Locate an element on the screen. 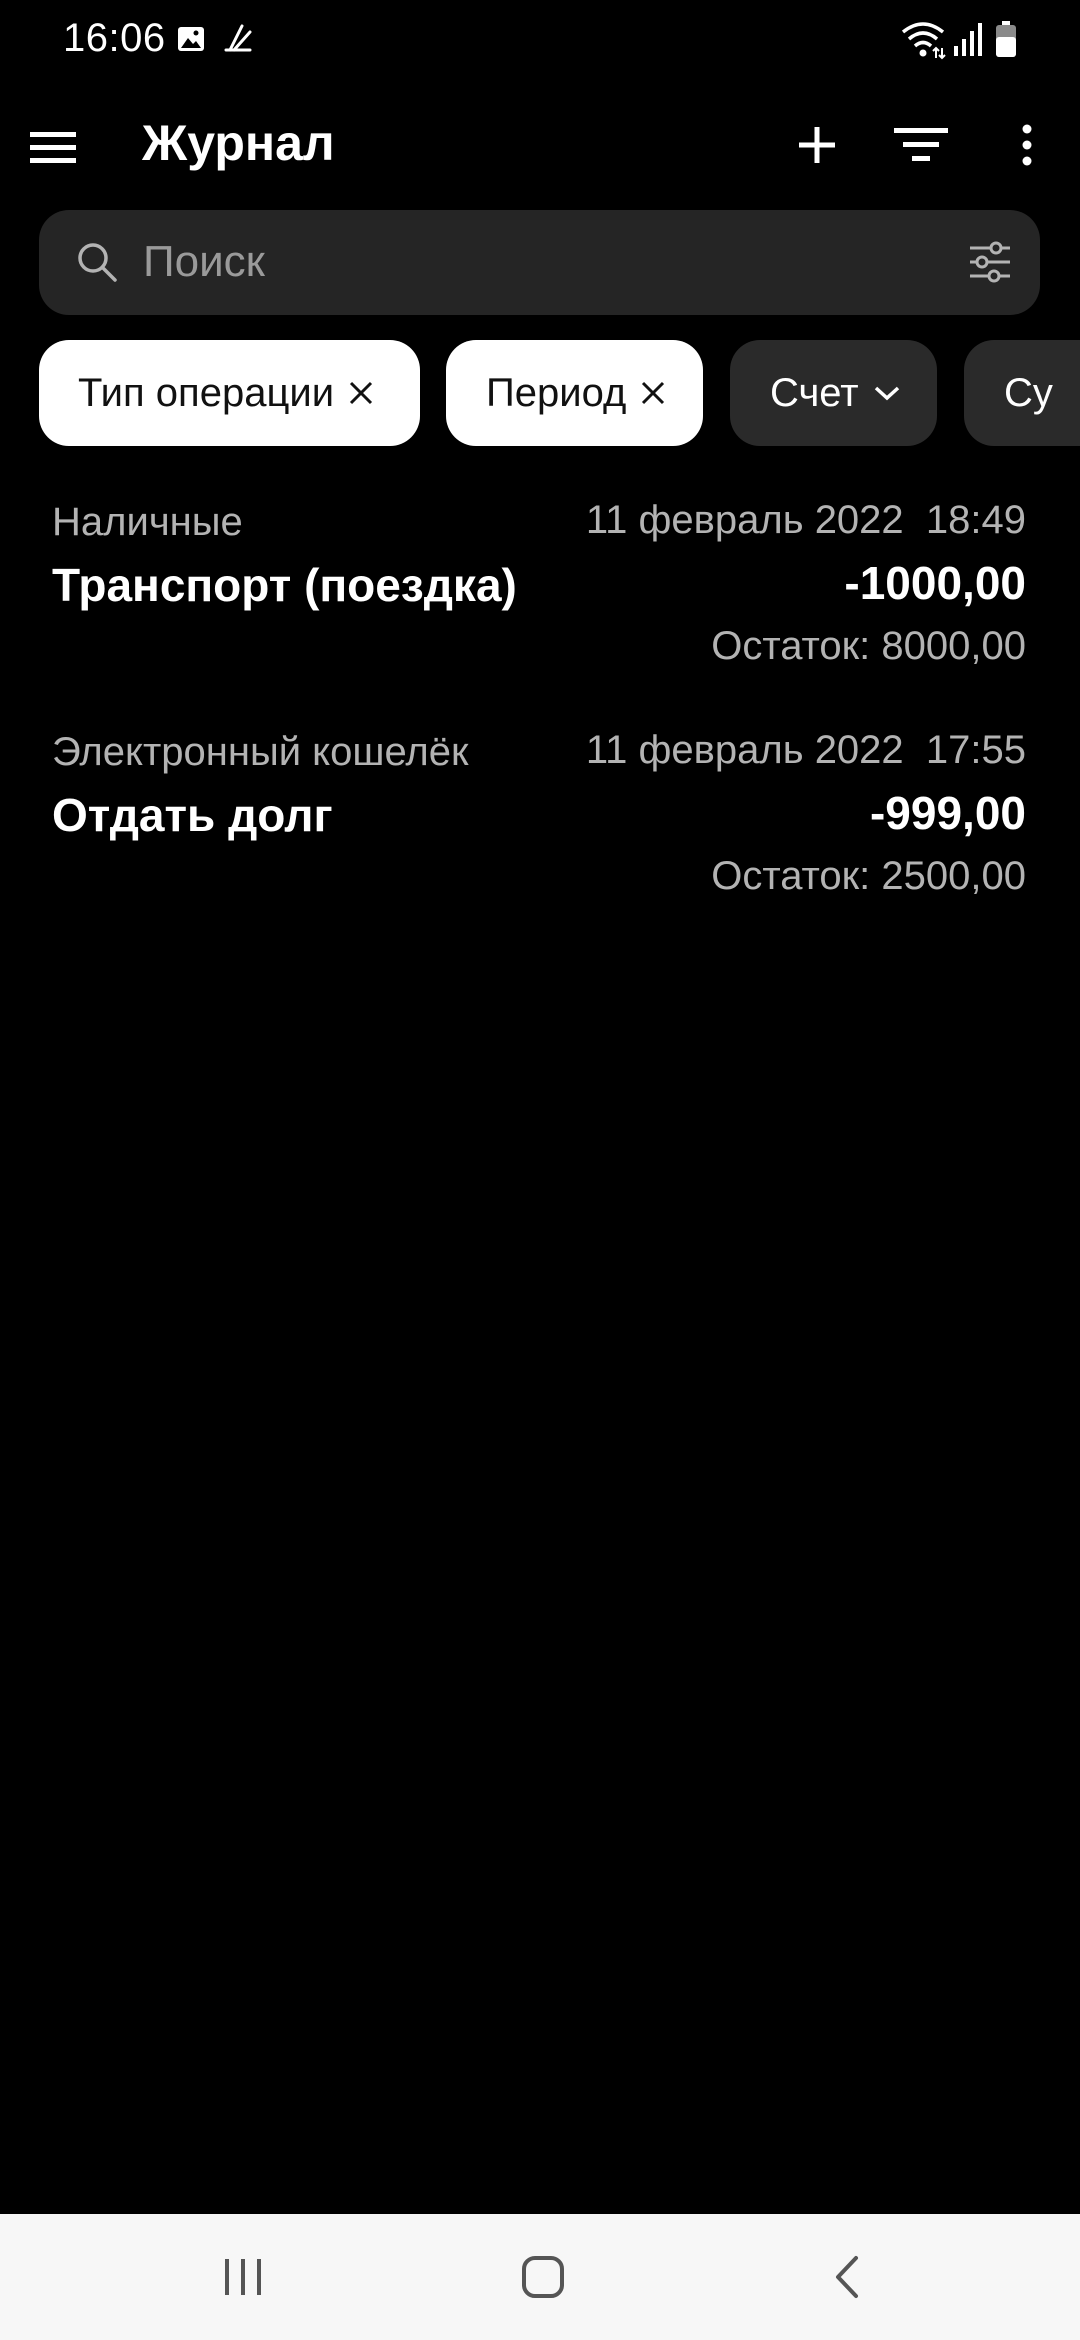  transaction-datetime: 11 февраль 2022 18:49 is located at coordinates (805, 520).